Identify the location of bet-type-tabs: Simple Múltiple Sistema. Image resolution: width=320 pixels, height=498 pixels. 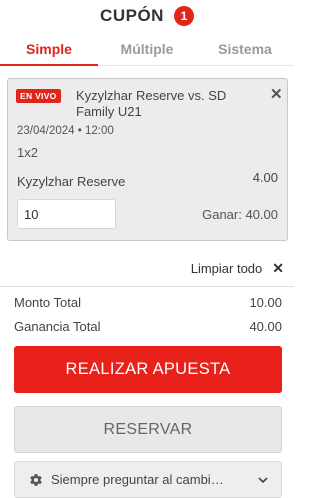
(147, 49).